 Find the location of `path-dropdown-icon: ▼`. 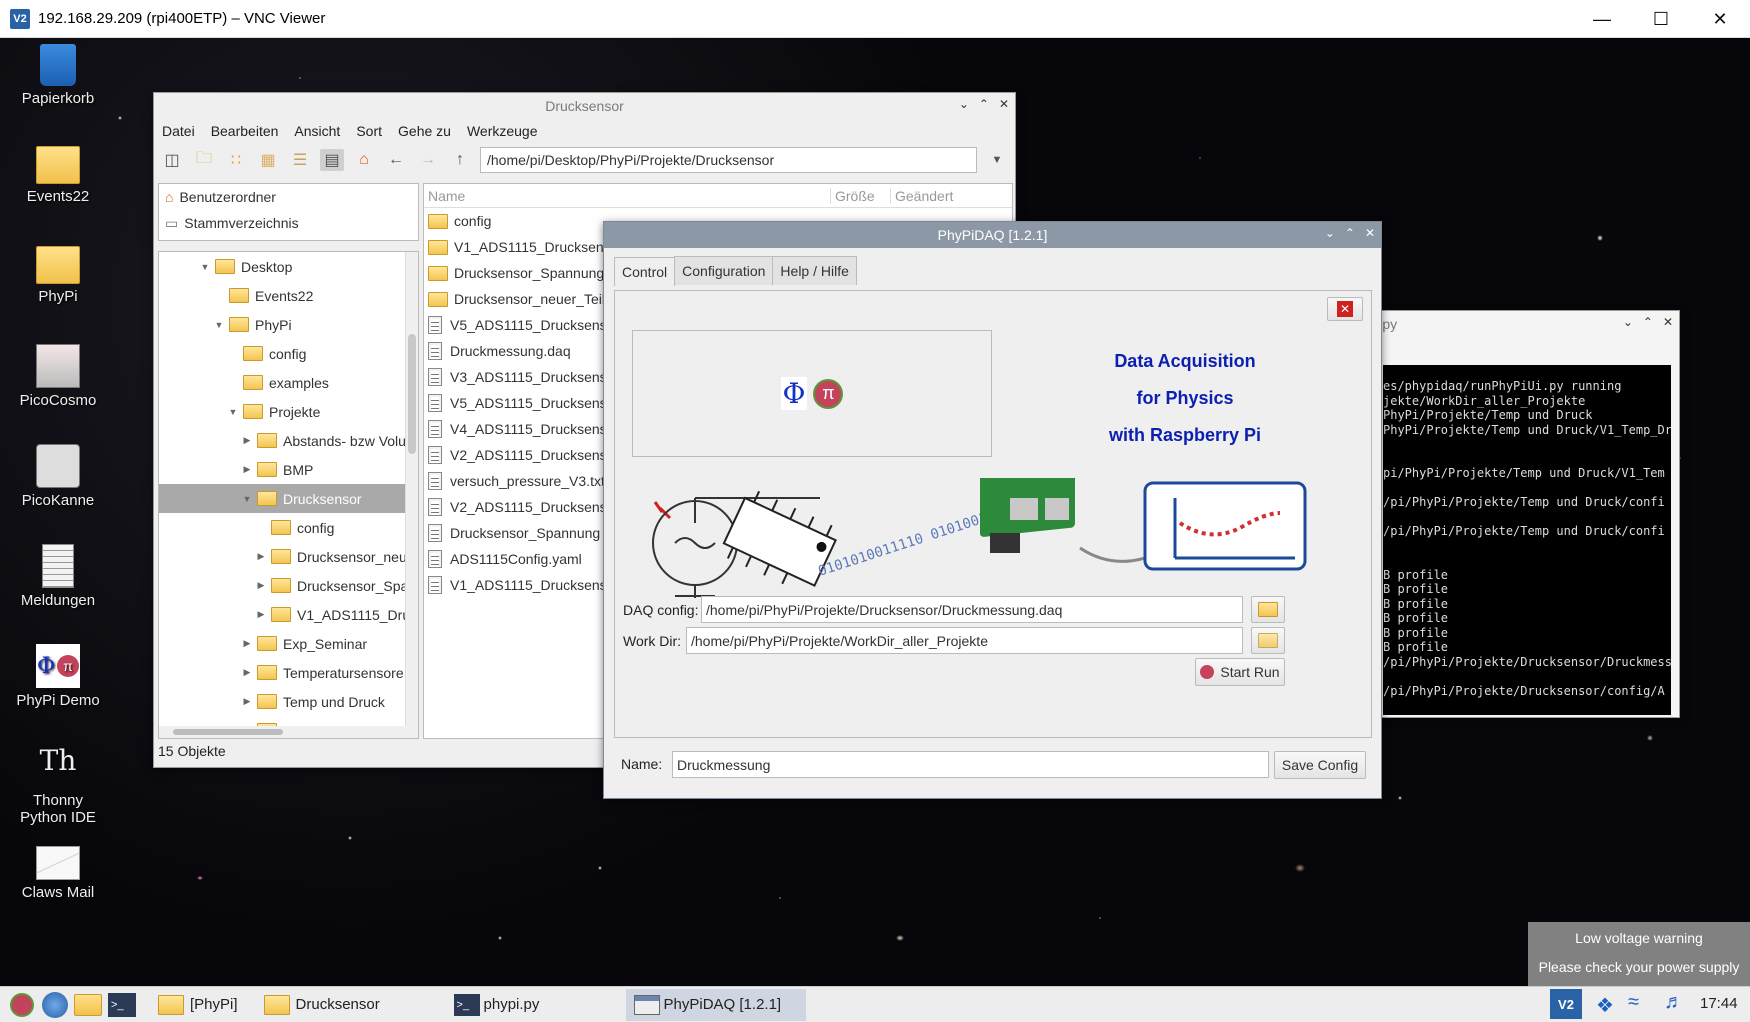

path-dropdown-icon: ▼ is located at coordinates (997, 160).